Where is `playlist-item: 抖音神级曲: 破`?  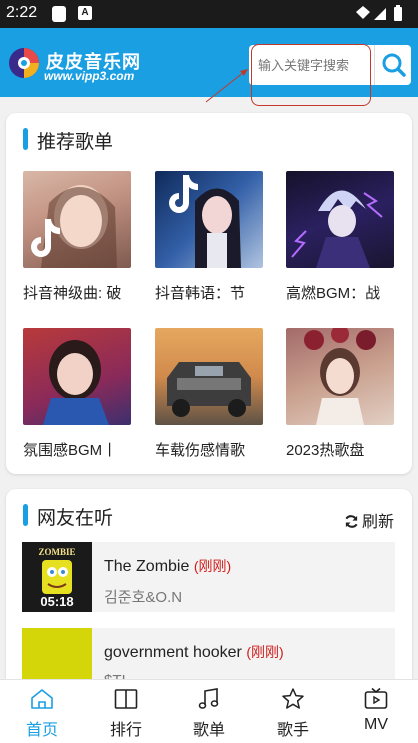
playlist-item: 抖音神级曲: 破 is located at coordinates (77, 237).